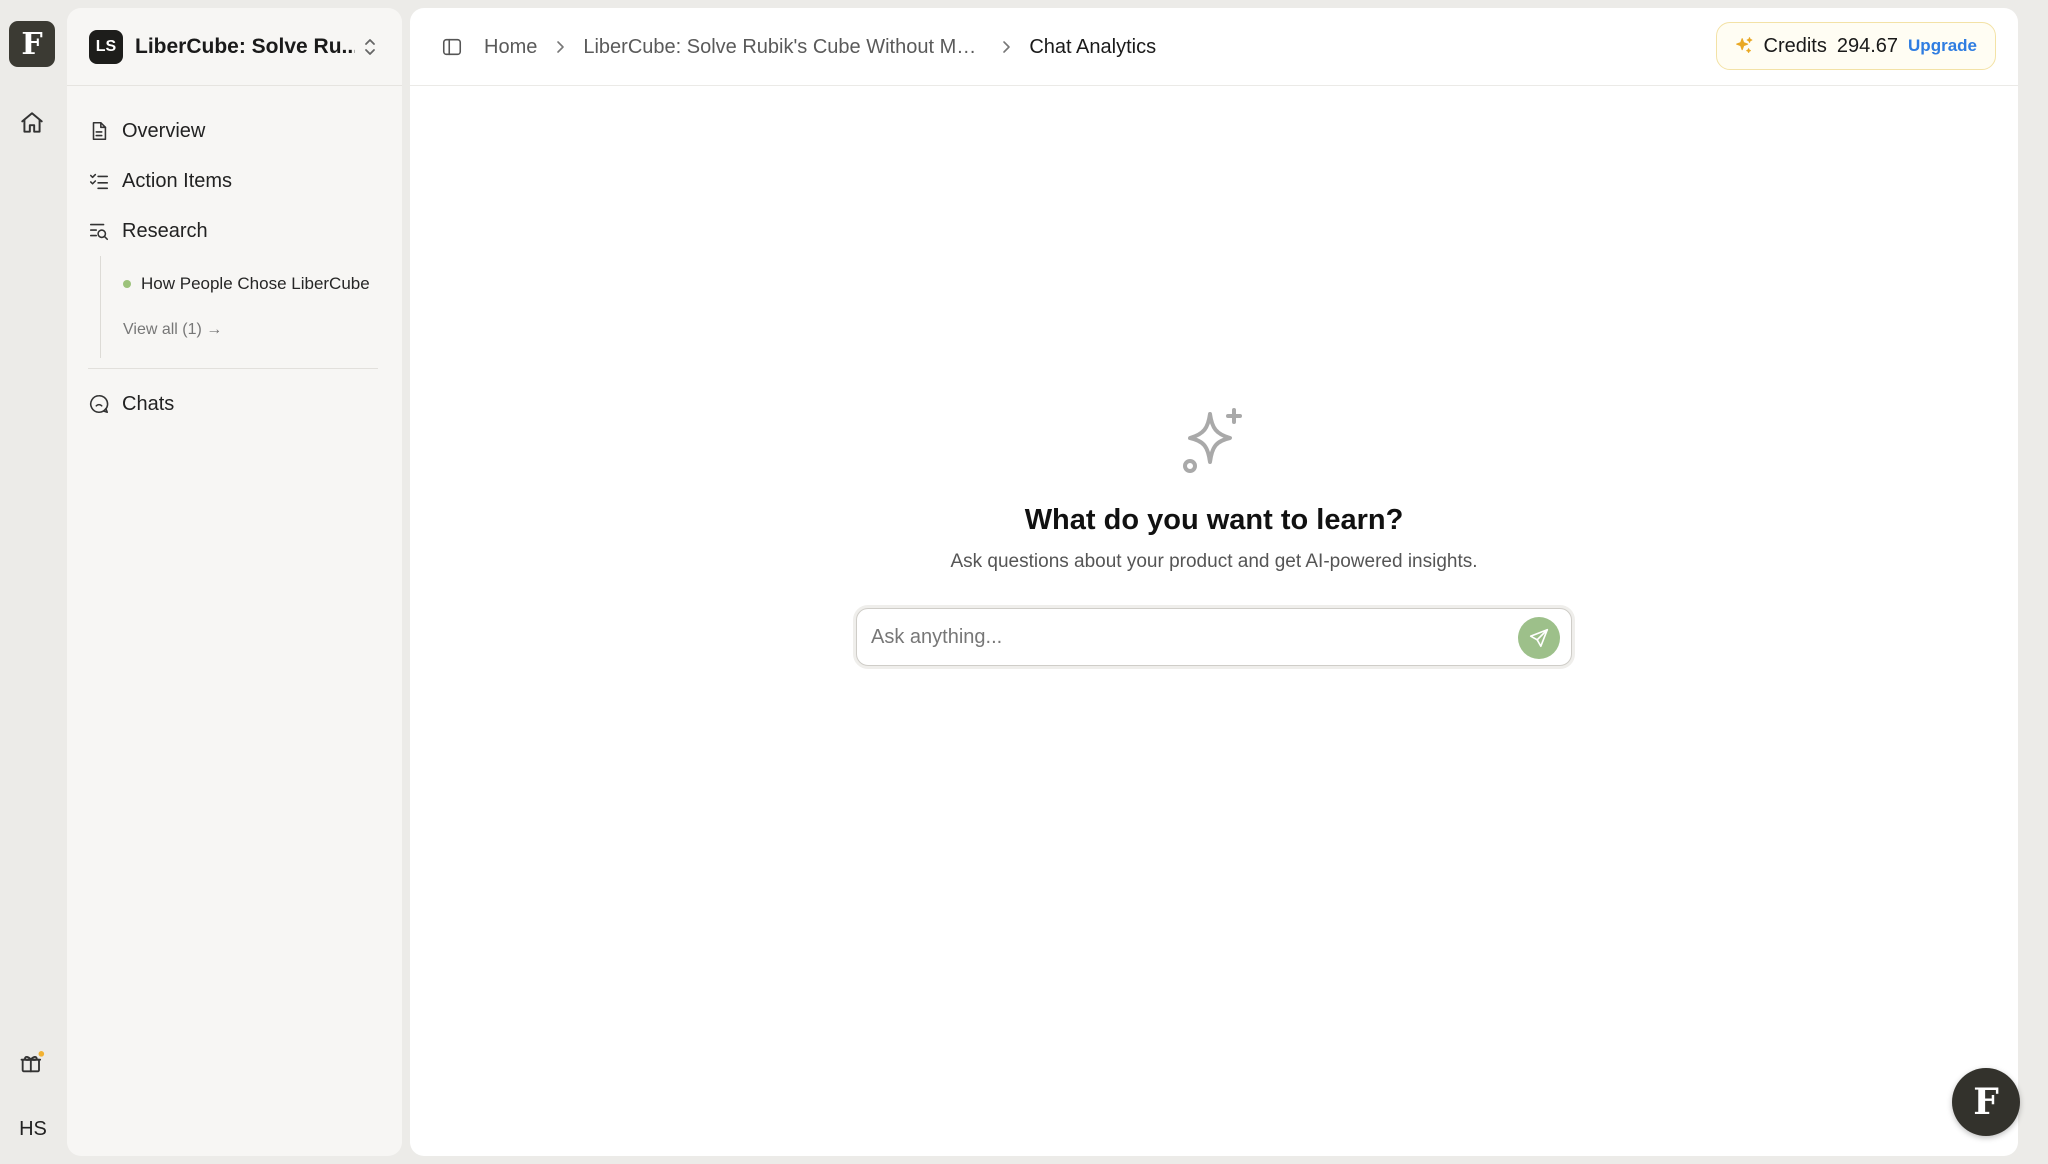  Describe the element at coordinates (32, 44) in the screenshot. I see `app-logo: F` at that location.